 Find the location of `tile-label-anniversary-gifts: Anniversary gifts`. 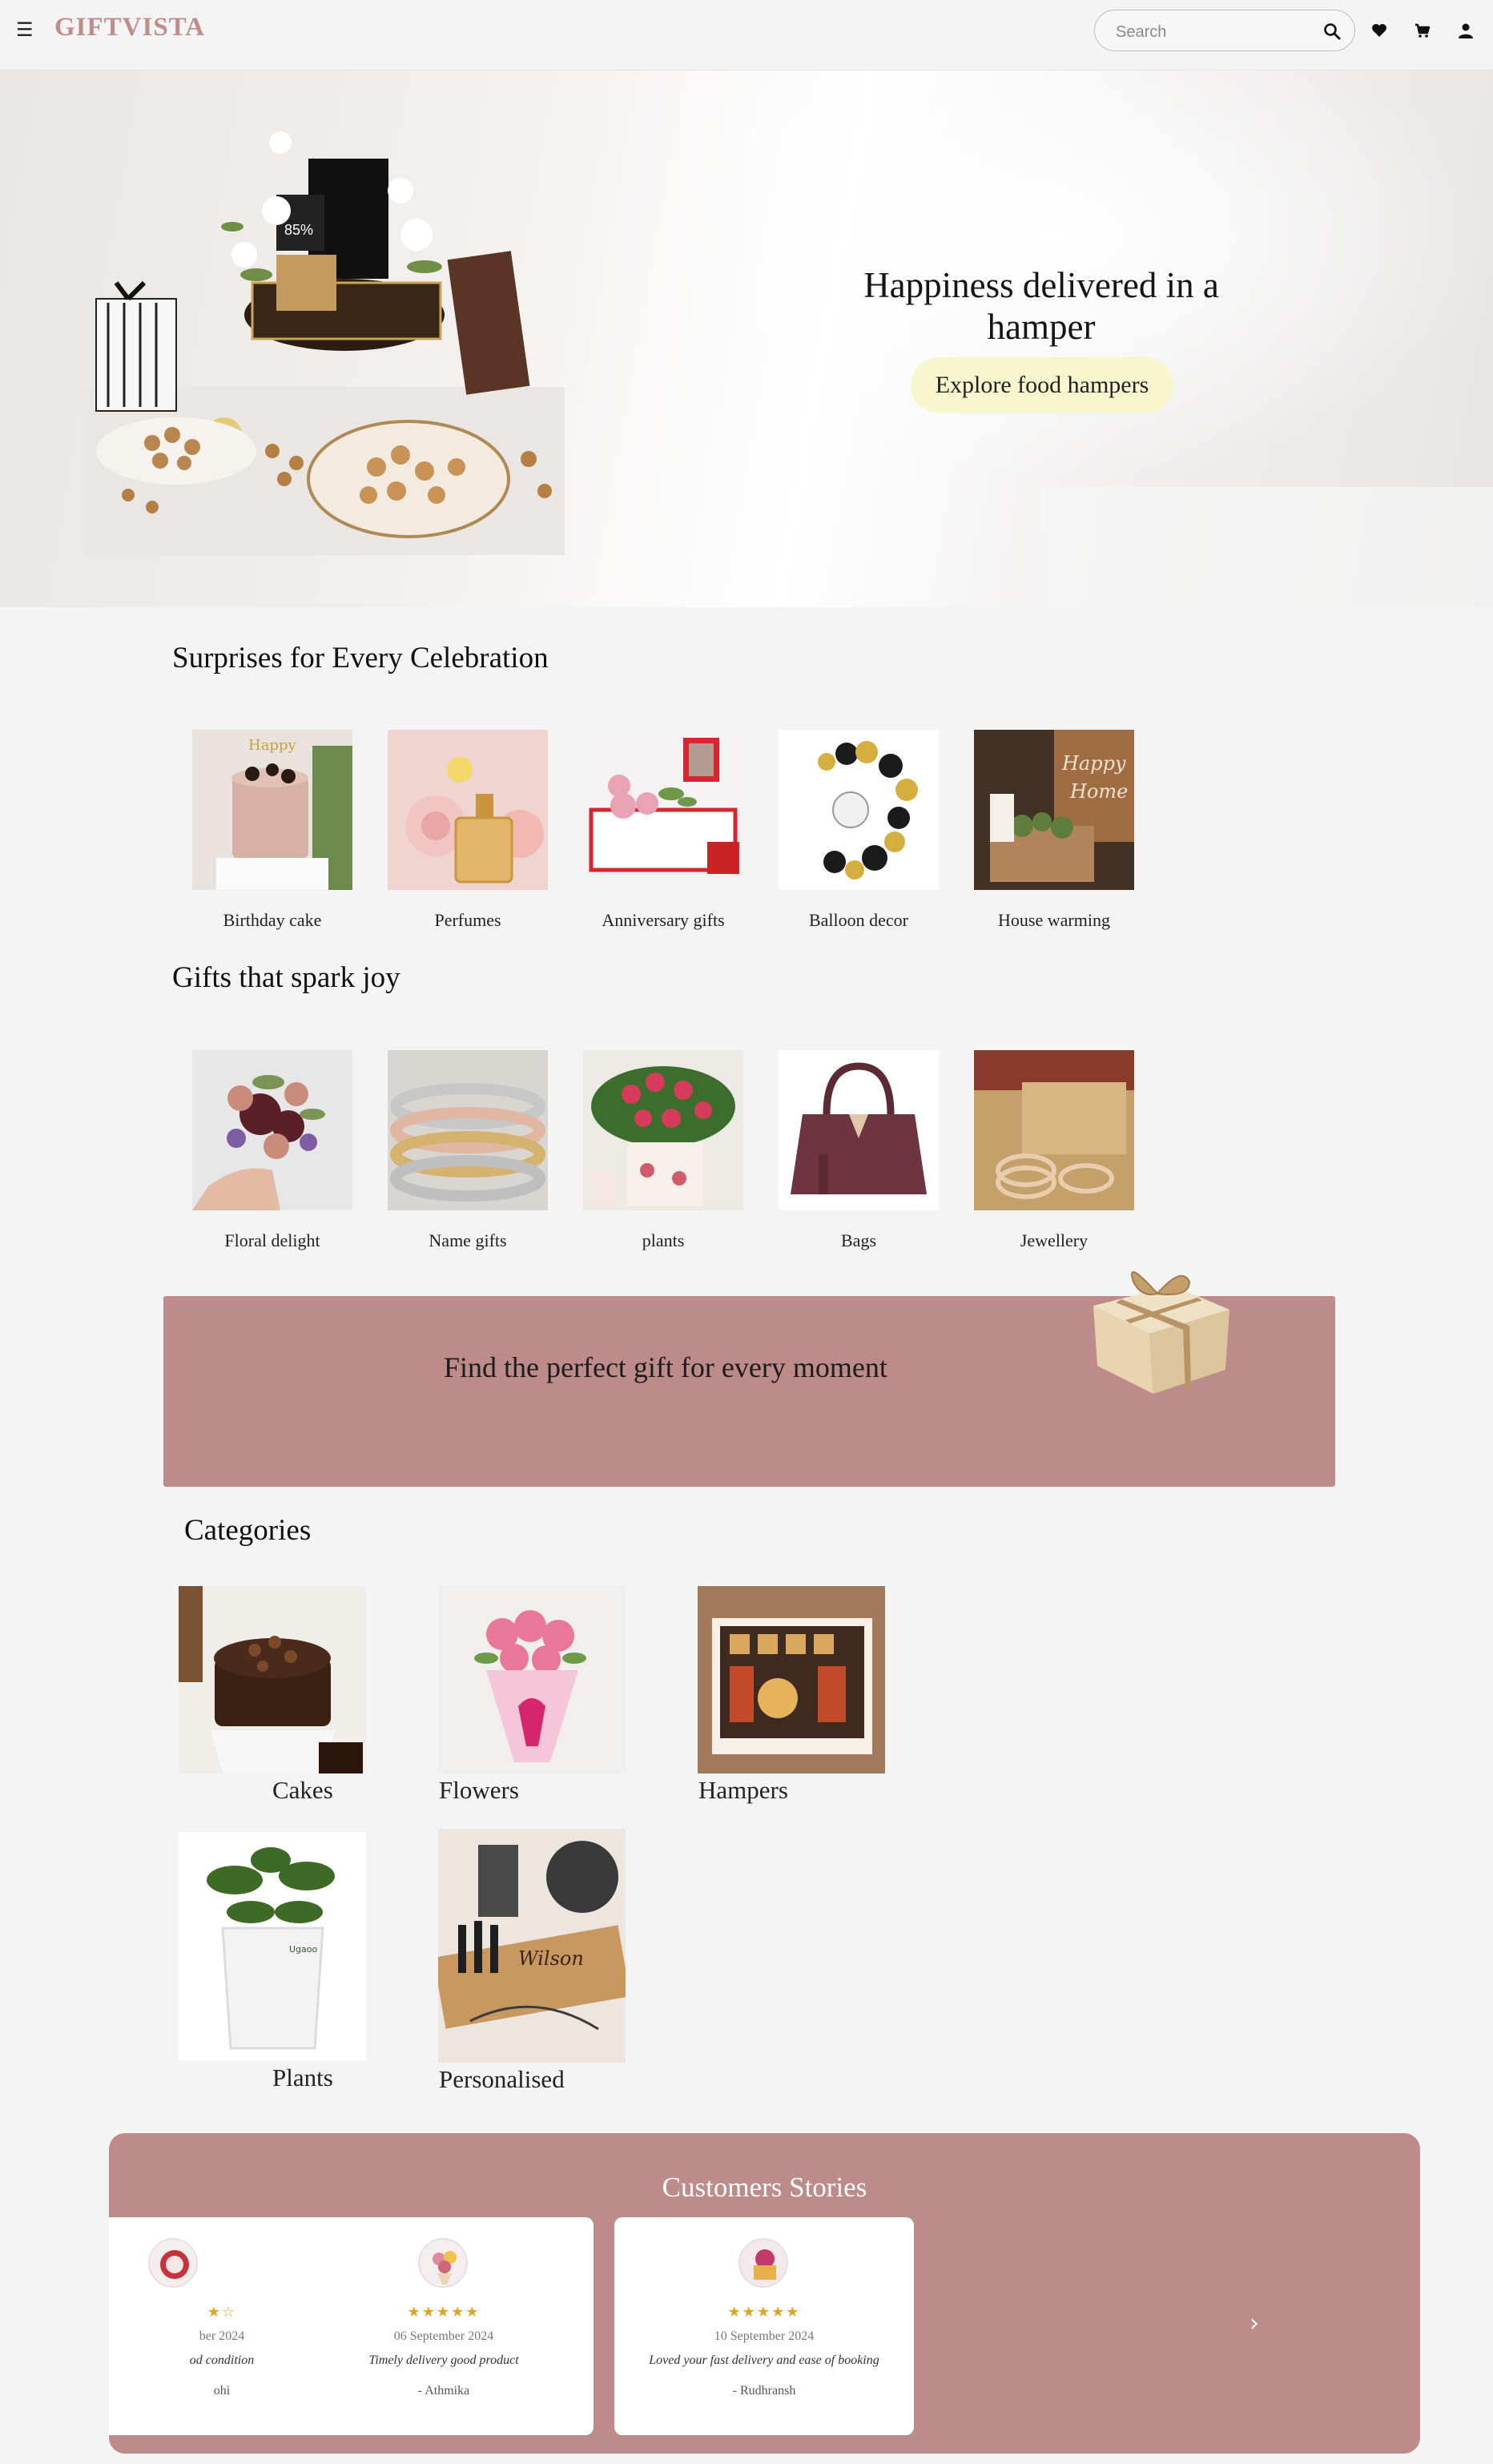

tile-label-anniversary-gifts: Anniversary gifts is located at coordinates (663, 920).